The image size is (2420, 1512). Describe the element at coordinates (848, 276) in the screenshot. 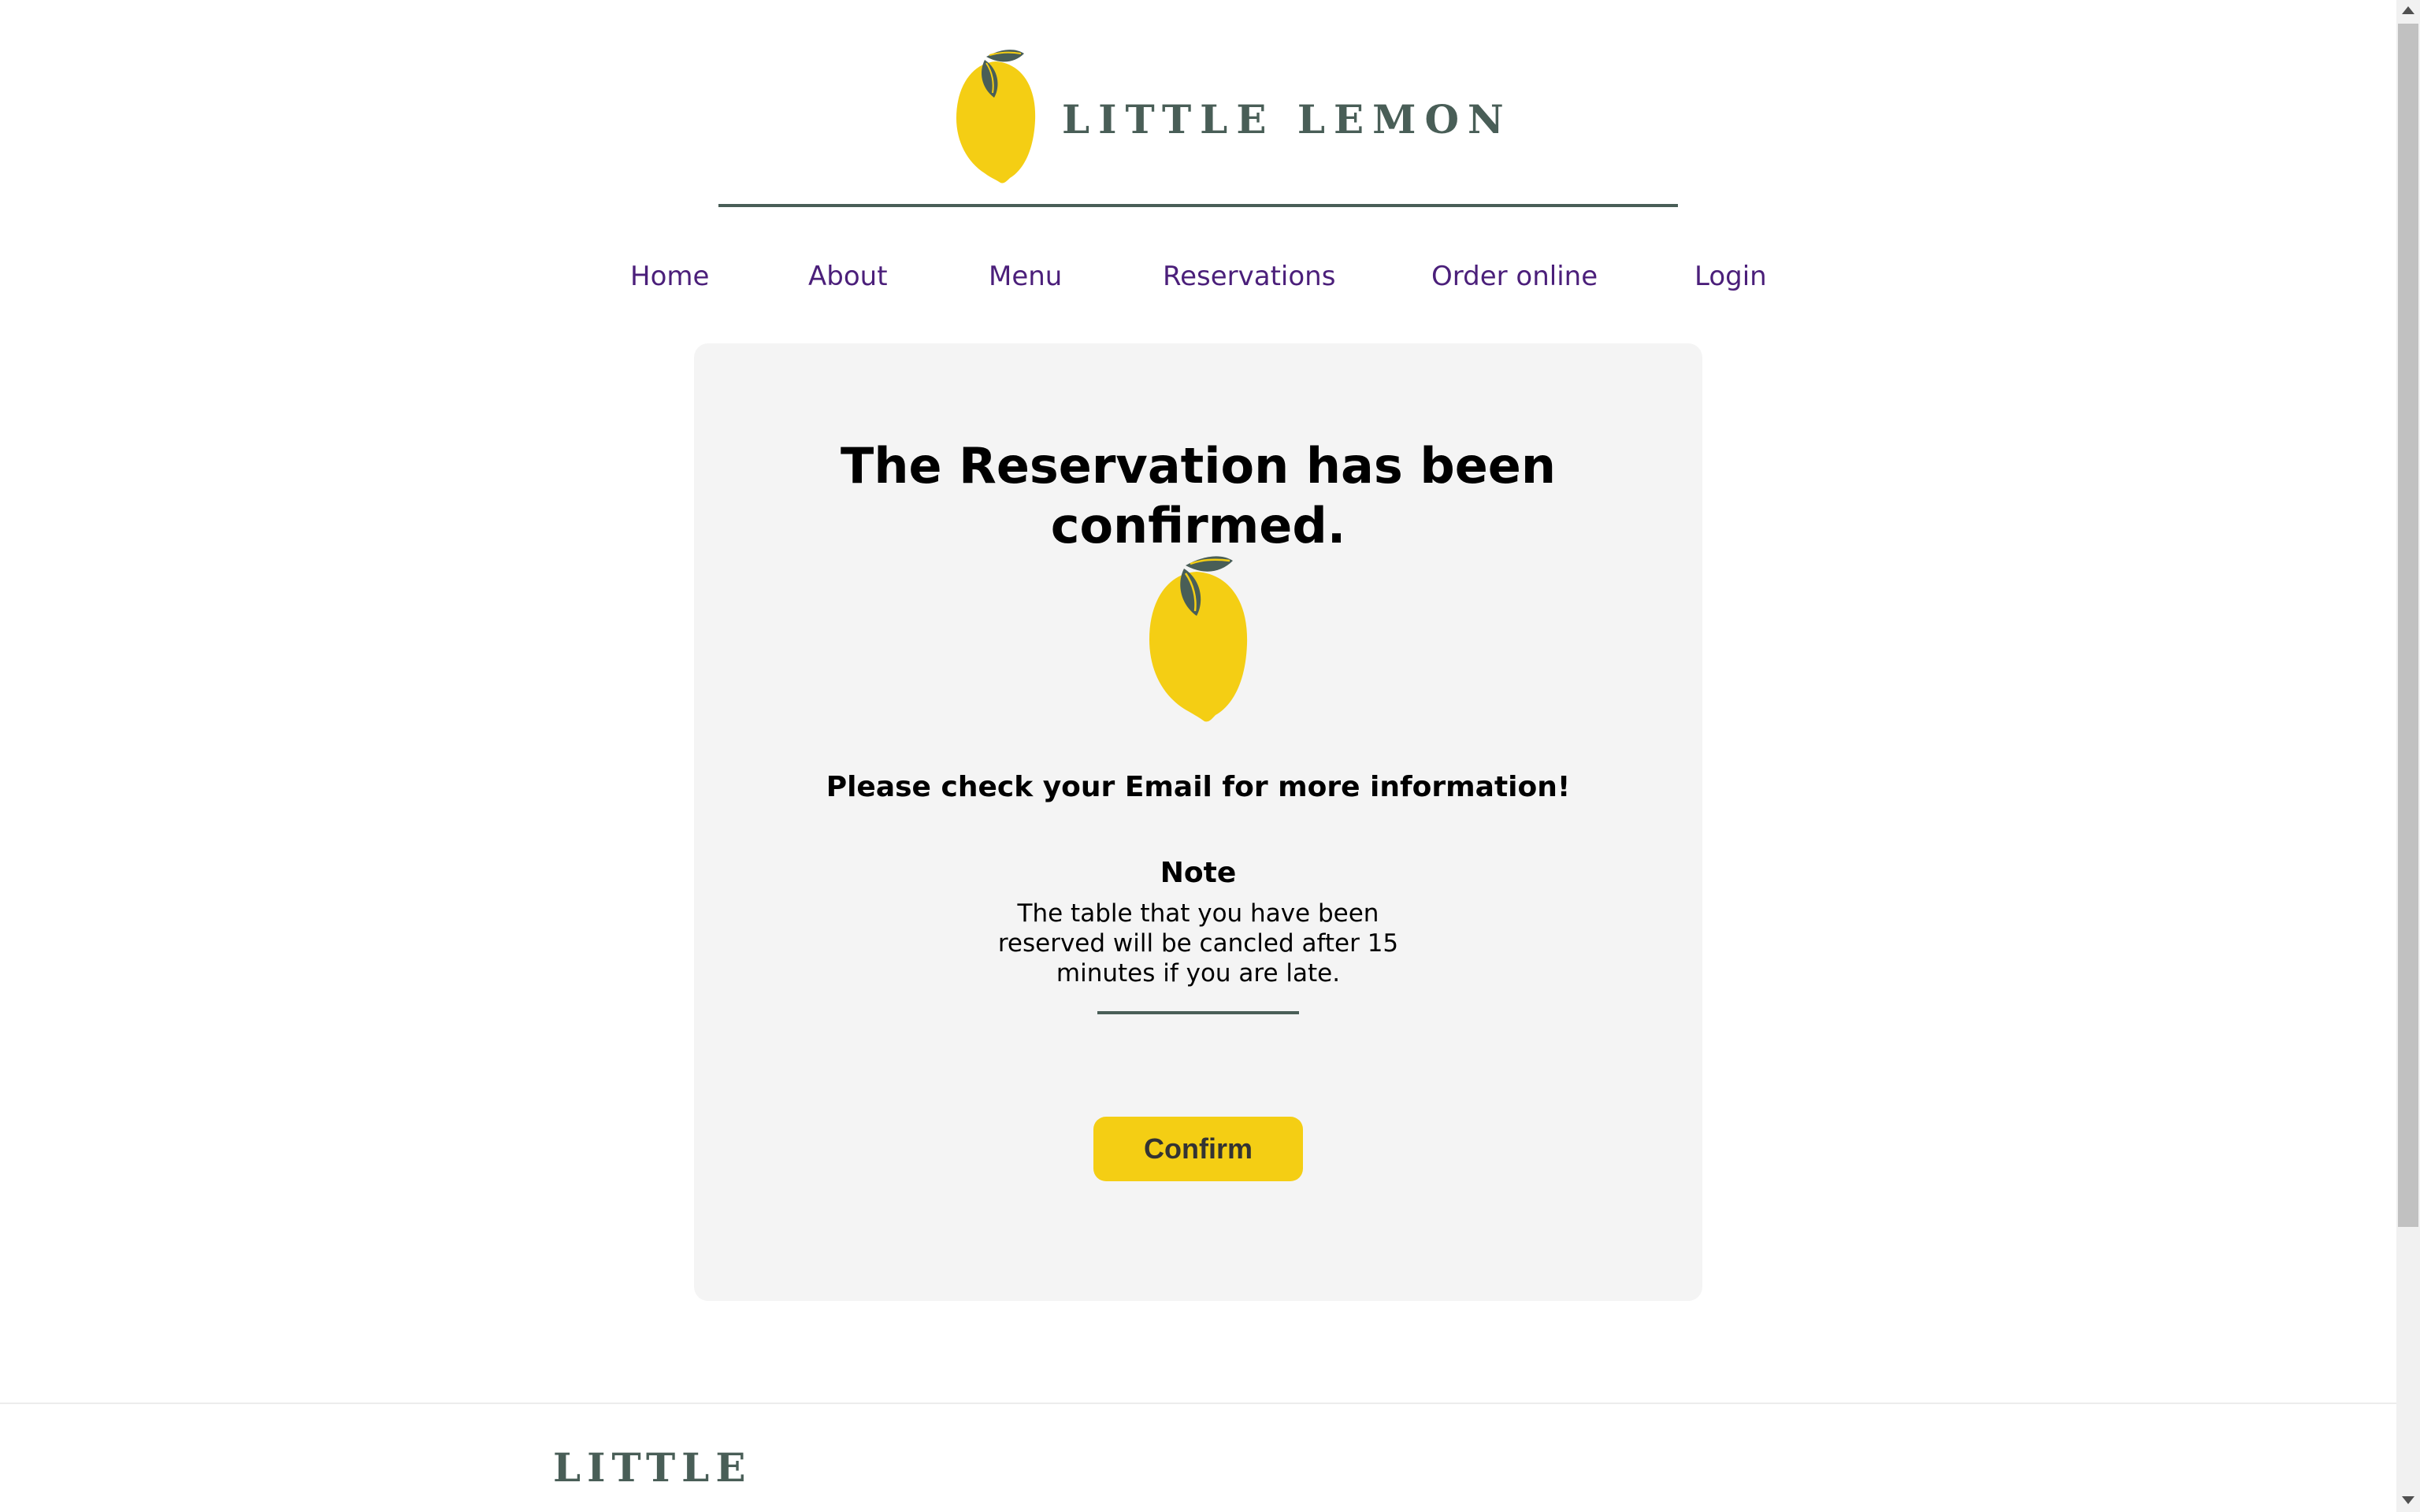

I see `nav-about-link: About` at that location.